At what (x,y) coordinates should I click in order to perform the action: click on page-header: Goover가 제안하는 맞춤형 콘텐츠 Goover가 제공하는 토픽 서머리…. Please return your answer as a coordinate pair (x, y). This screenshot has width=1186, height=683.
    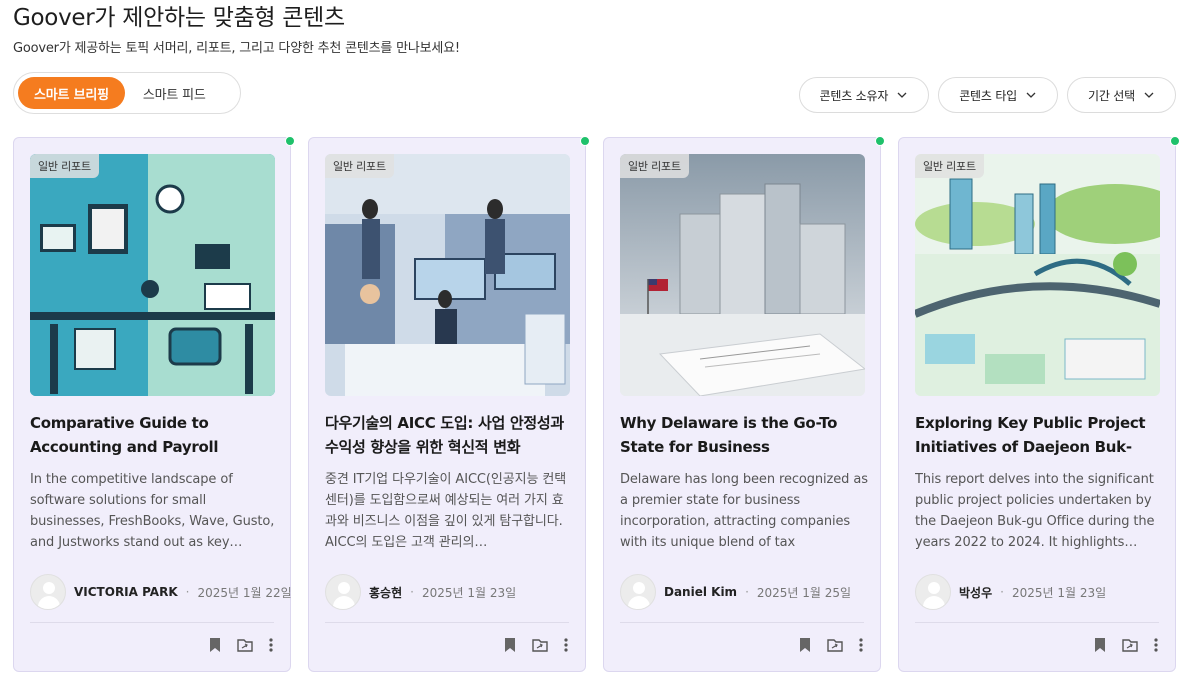
    Looking at the image, I should click on (236, 29).